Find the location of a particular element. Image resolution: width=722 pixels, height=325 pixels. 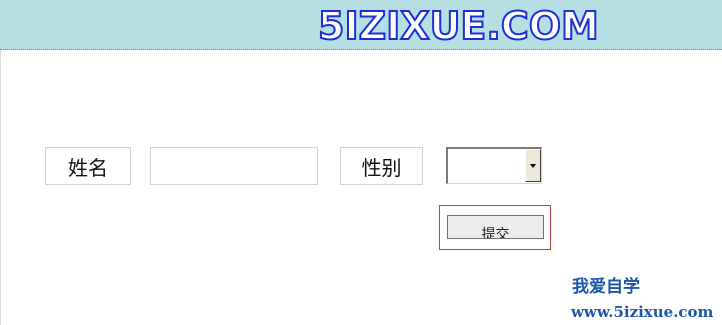

submit-button-label: 提交 is located at coordinates (495, 233).